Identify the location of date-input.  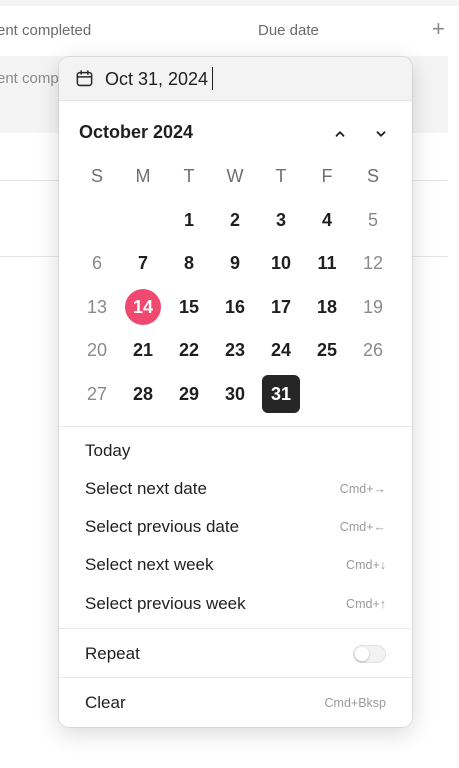
(235, 79).